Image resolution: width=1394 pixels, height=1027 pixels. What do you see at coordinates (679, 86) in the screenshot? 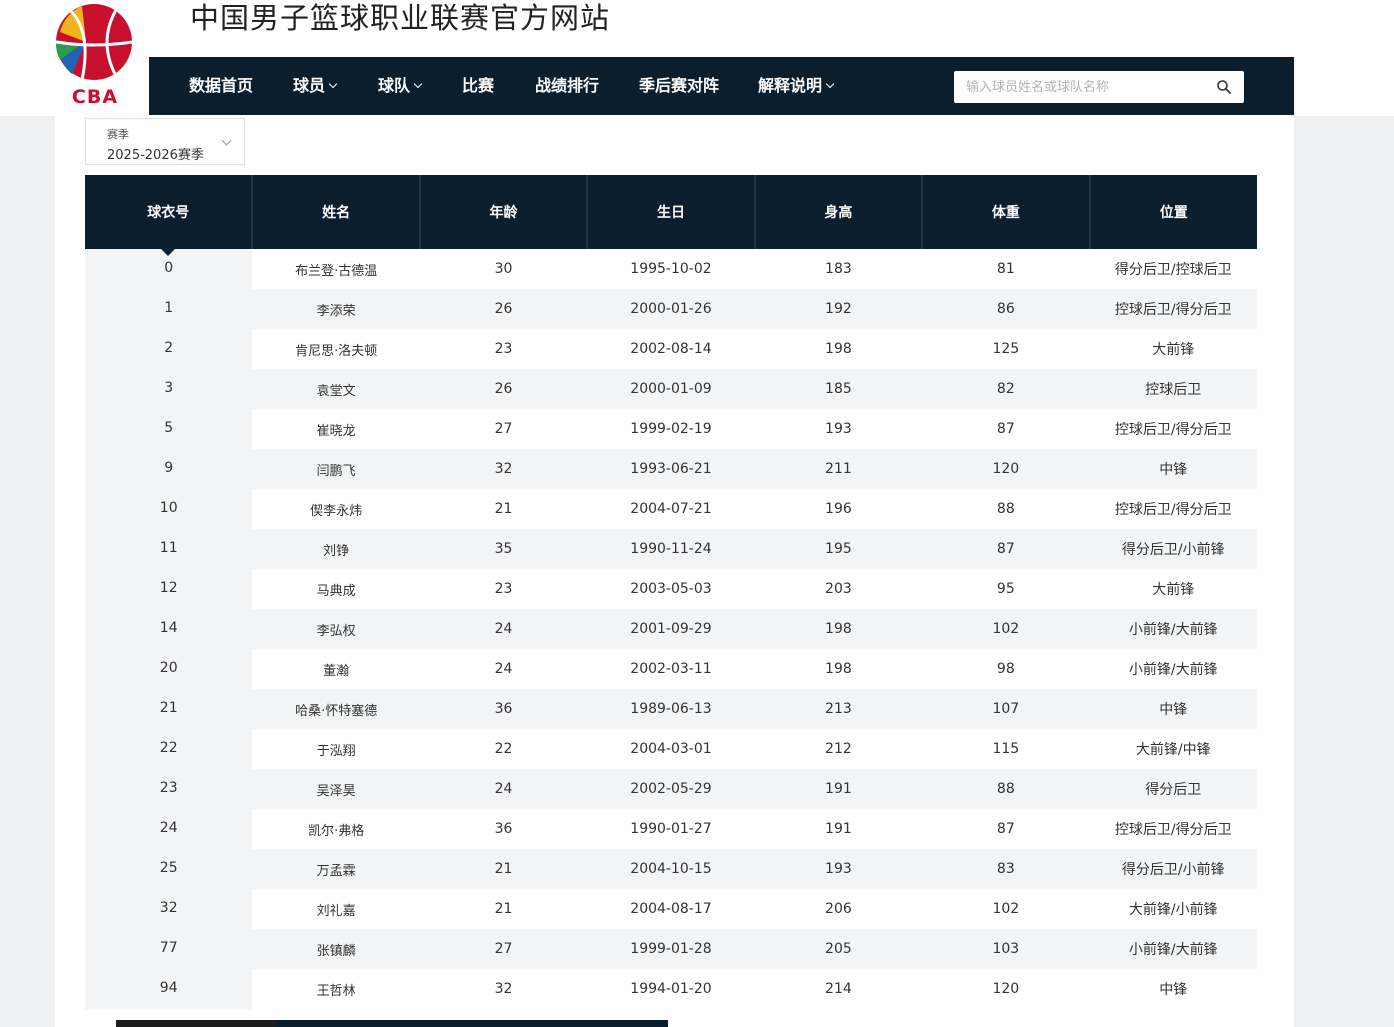
I see `nav-item-playoffs: 季后赛对阵` at bounding box center [679, 86].